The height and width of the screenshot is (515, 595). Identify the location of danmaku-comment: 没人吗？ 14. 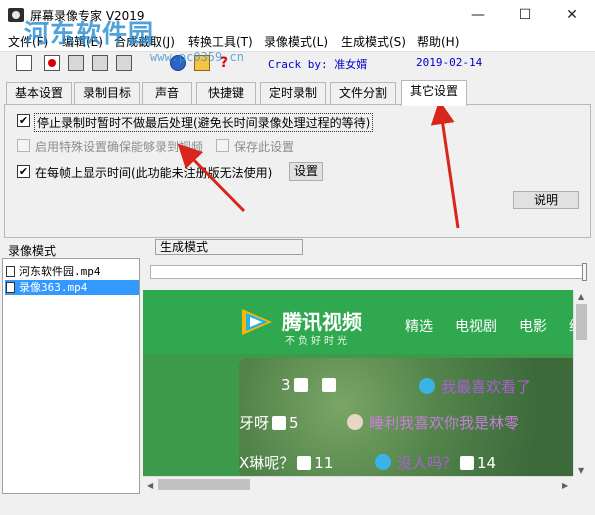
(435, 462).